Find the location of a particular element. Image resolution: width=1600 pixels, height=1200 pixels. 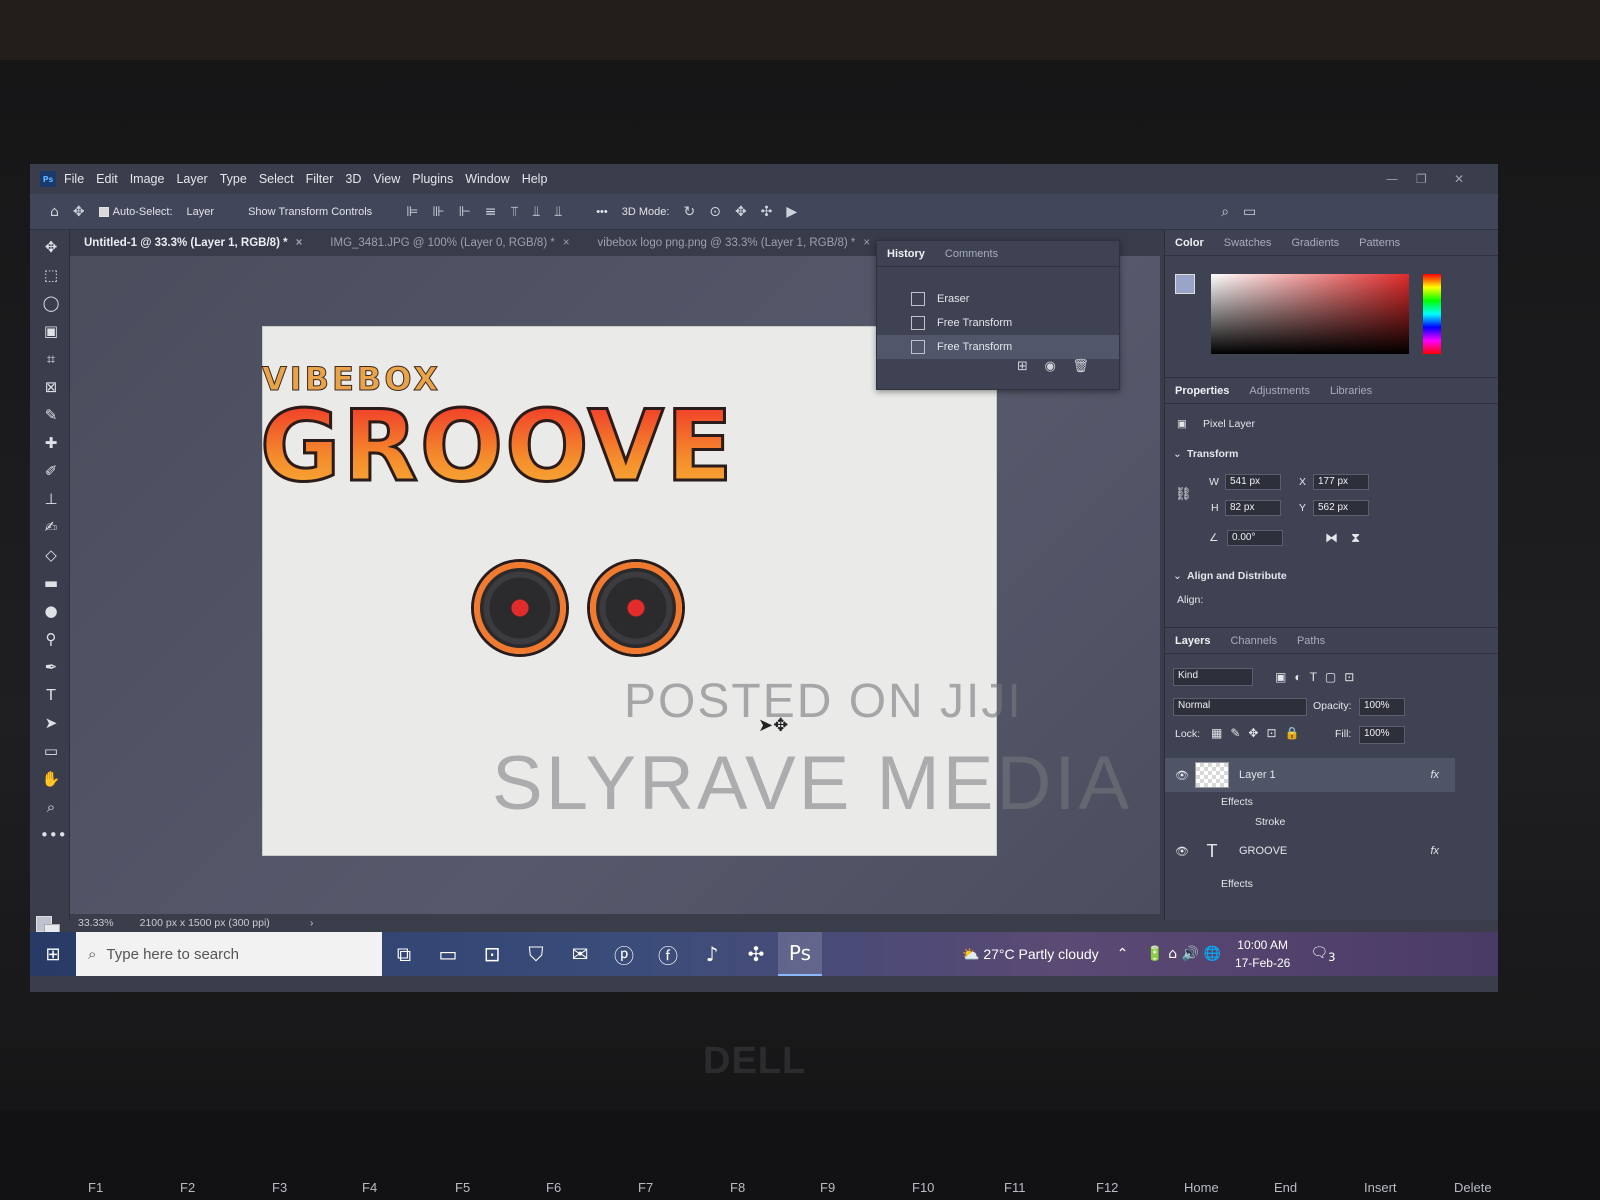

align-right-icon: ⊩ is located at coordinates (465, 212).